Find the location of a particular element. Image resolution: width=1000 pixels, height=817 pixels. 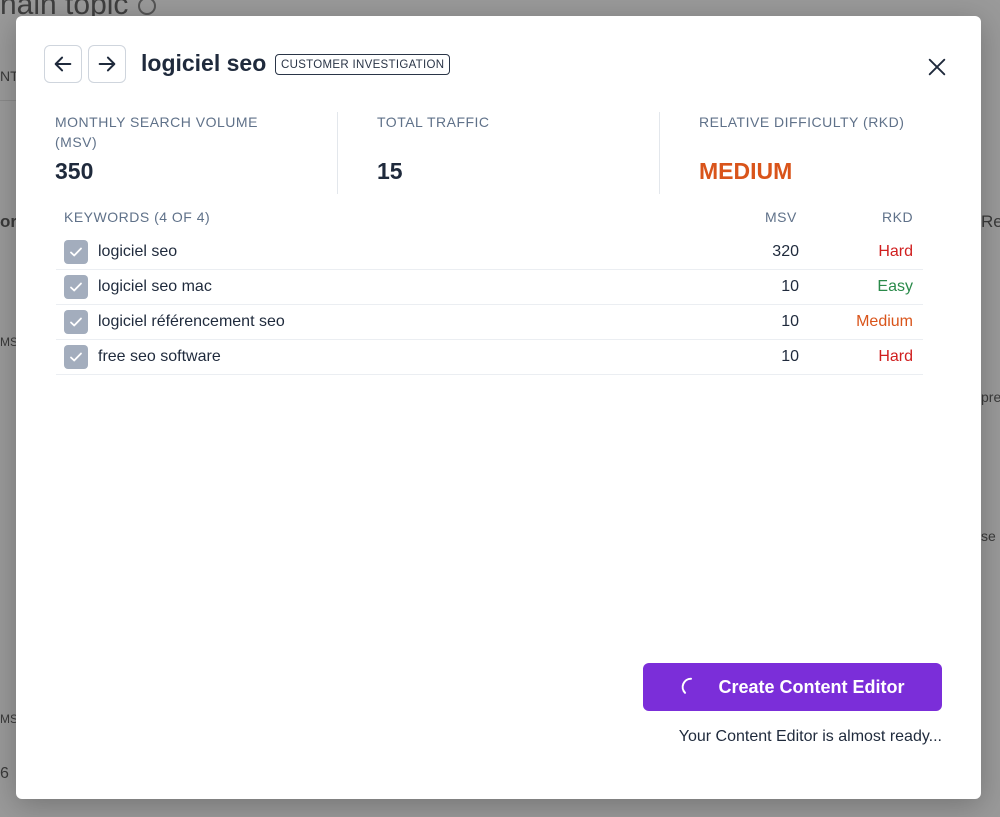

metric-total-traffic: TOTAL TRAFFIC 15 is located at coordinates (497, 148).